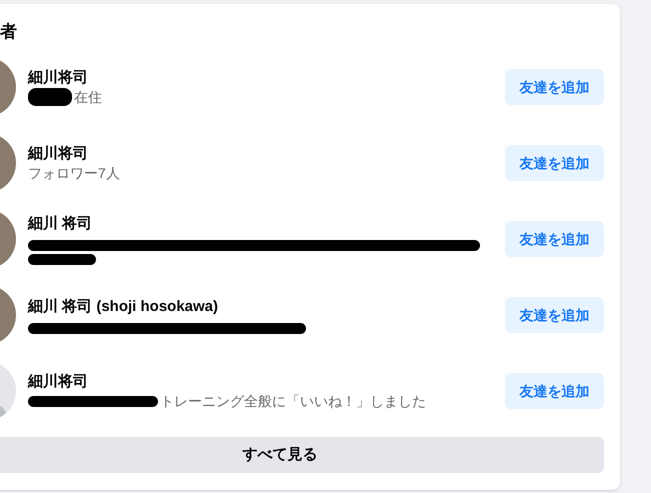 This screenshot has width=651, height=493. I want to click on person-detail: トレーニング全般に「いいね！」しました, so click(293, 401).